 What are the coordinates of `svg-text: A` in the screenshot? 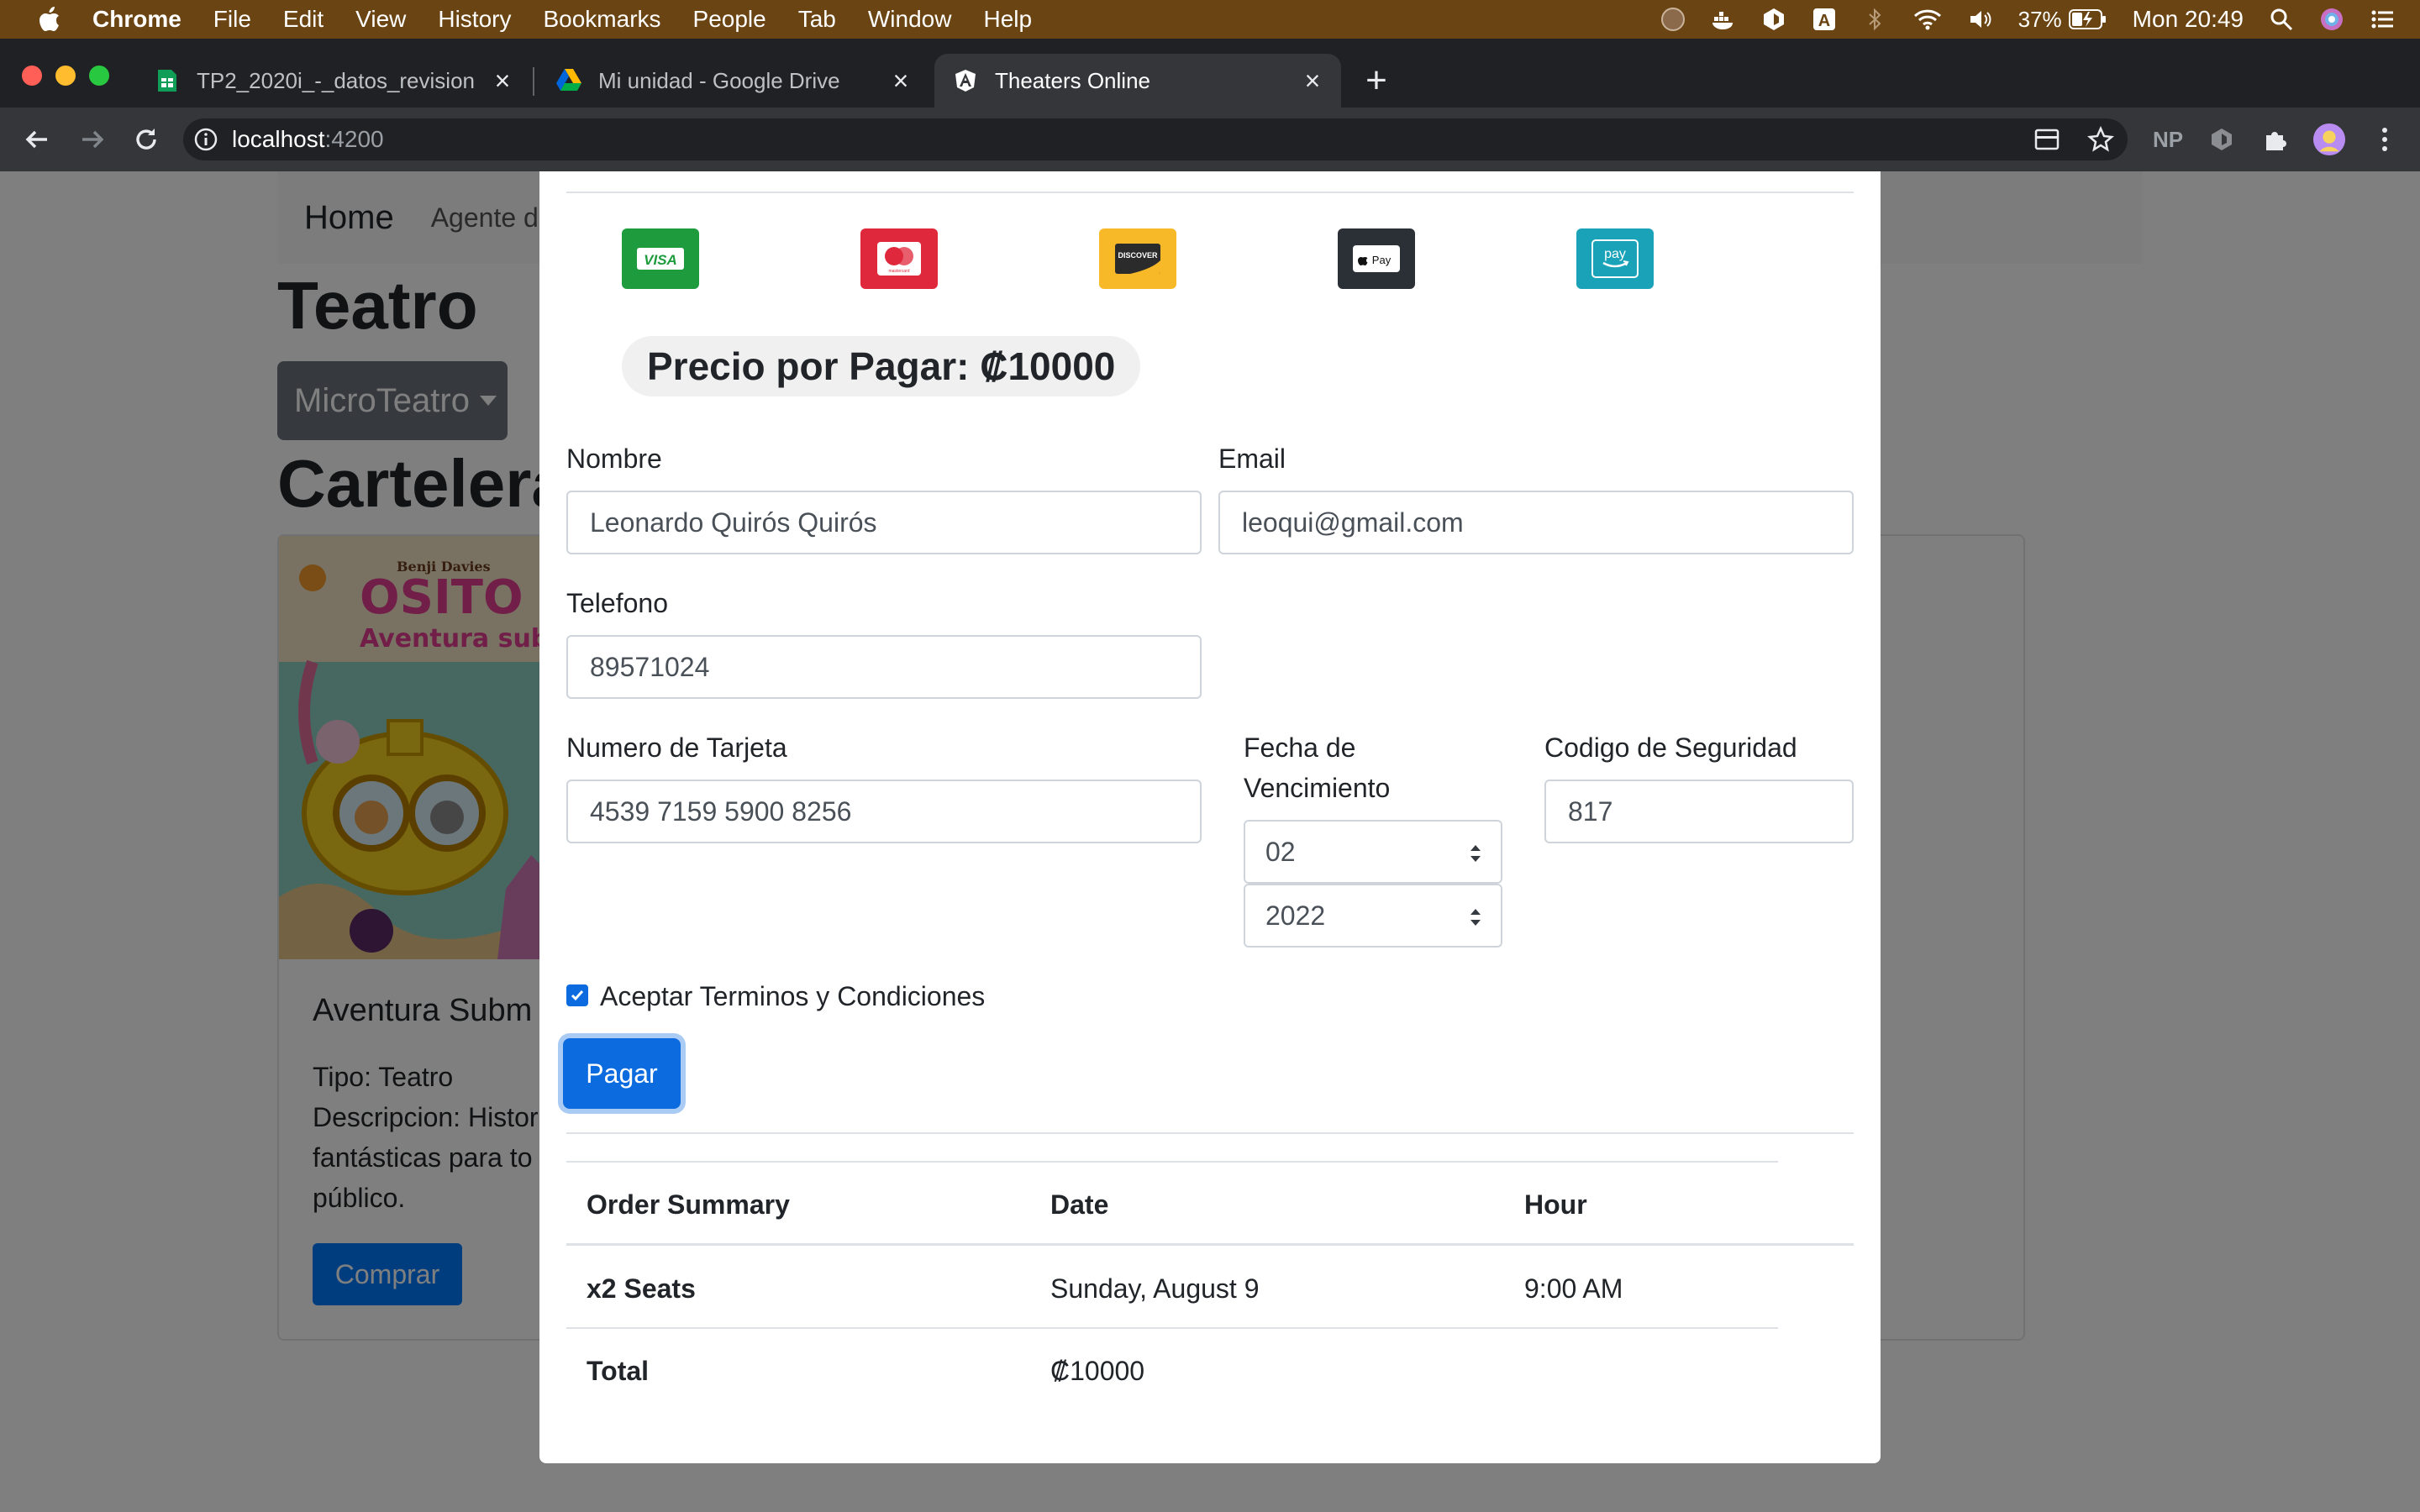 It's located at (1823, 21).